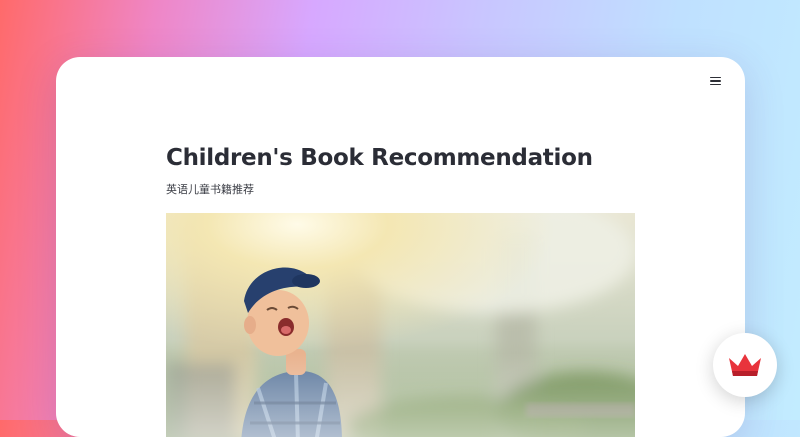 The height and width of the screenshot is (437, 800). I want to click on page-title: Children's Book Recommendation, so click(379, 158).